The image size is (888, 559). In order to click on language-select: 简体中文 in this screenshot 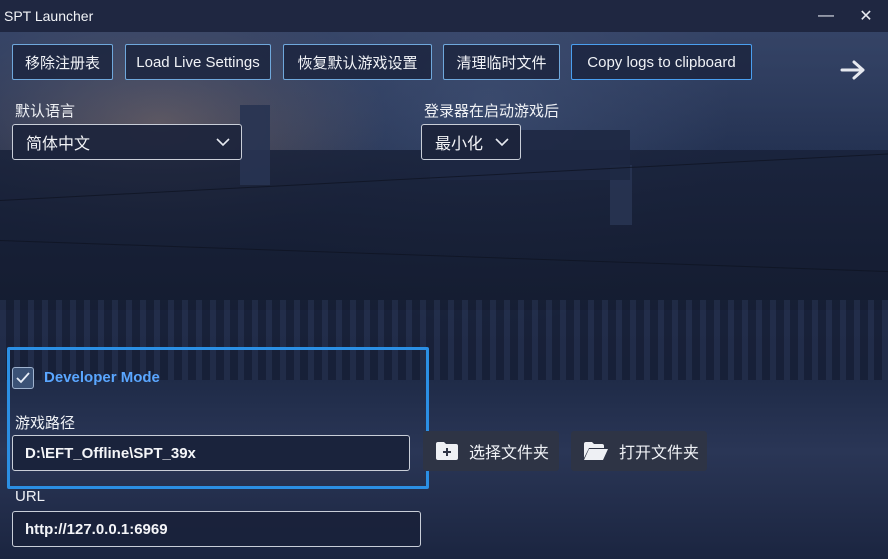, I will do `click(127, 142)`.